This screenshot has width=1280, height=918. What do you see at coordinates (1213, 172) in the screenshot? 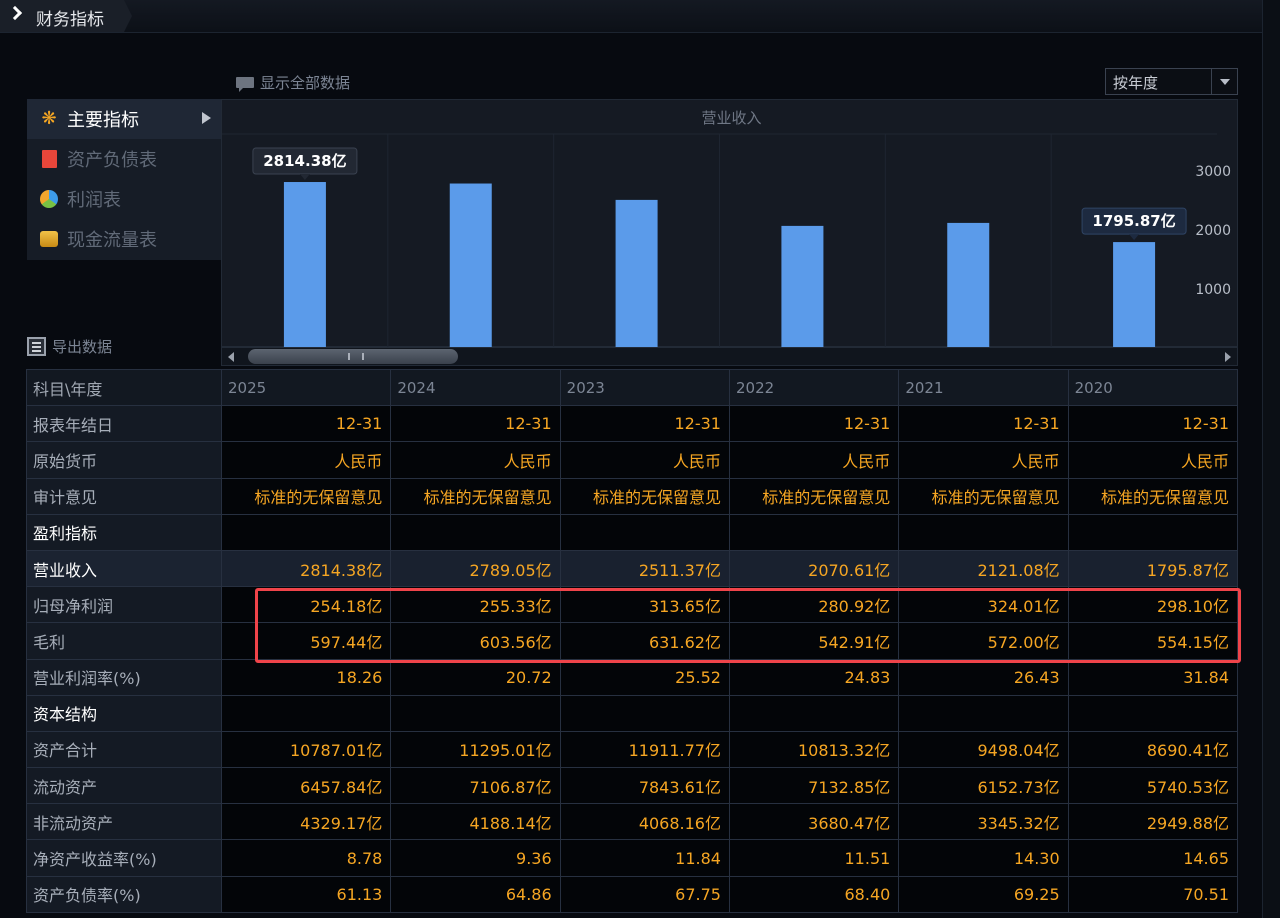
I see `y-tick-label: 3000` at bounding box center [1213, 172].